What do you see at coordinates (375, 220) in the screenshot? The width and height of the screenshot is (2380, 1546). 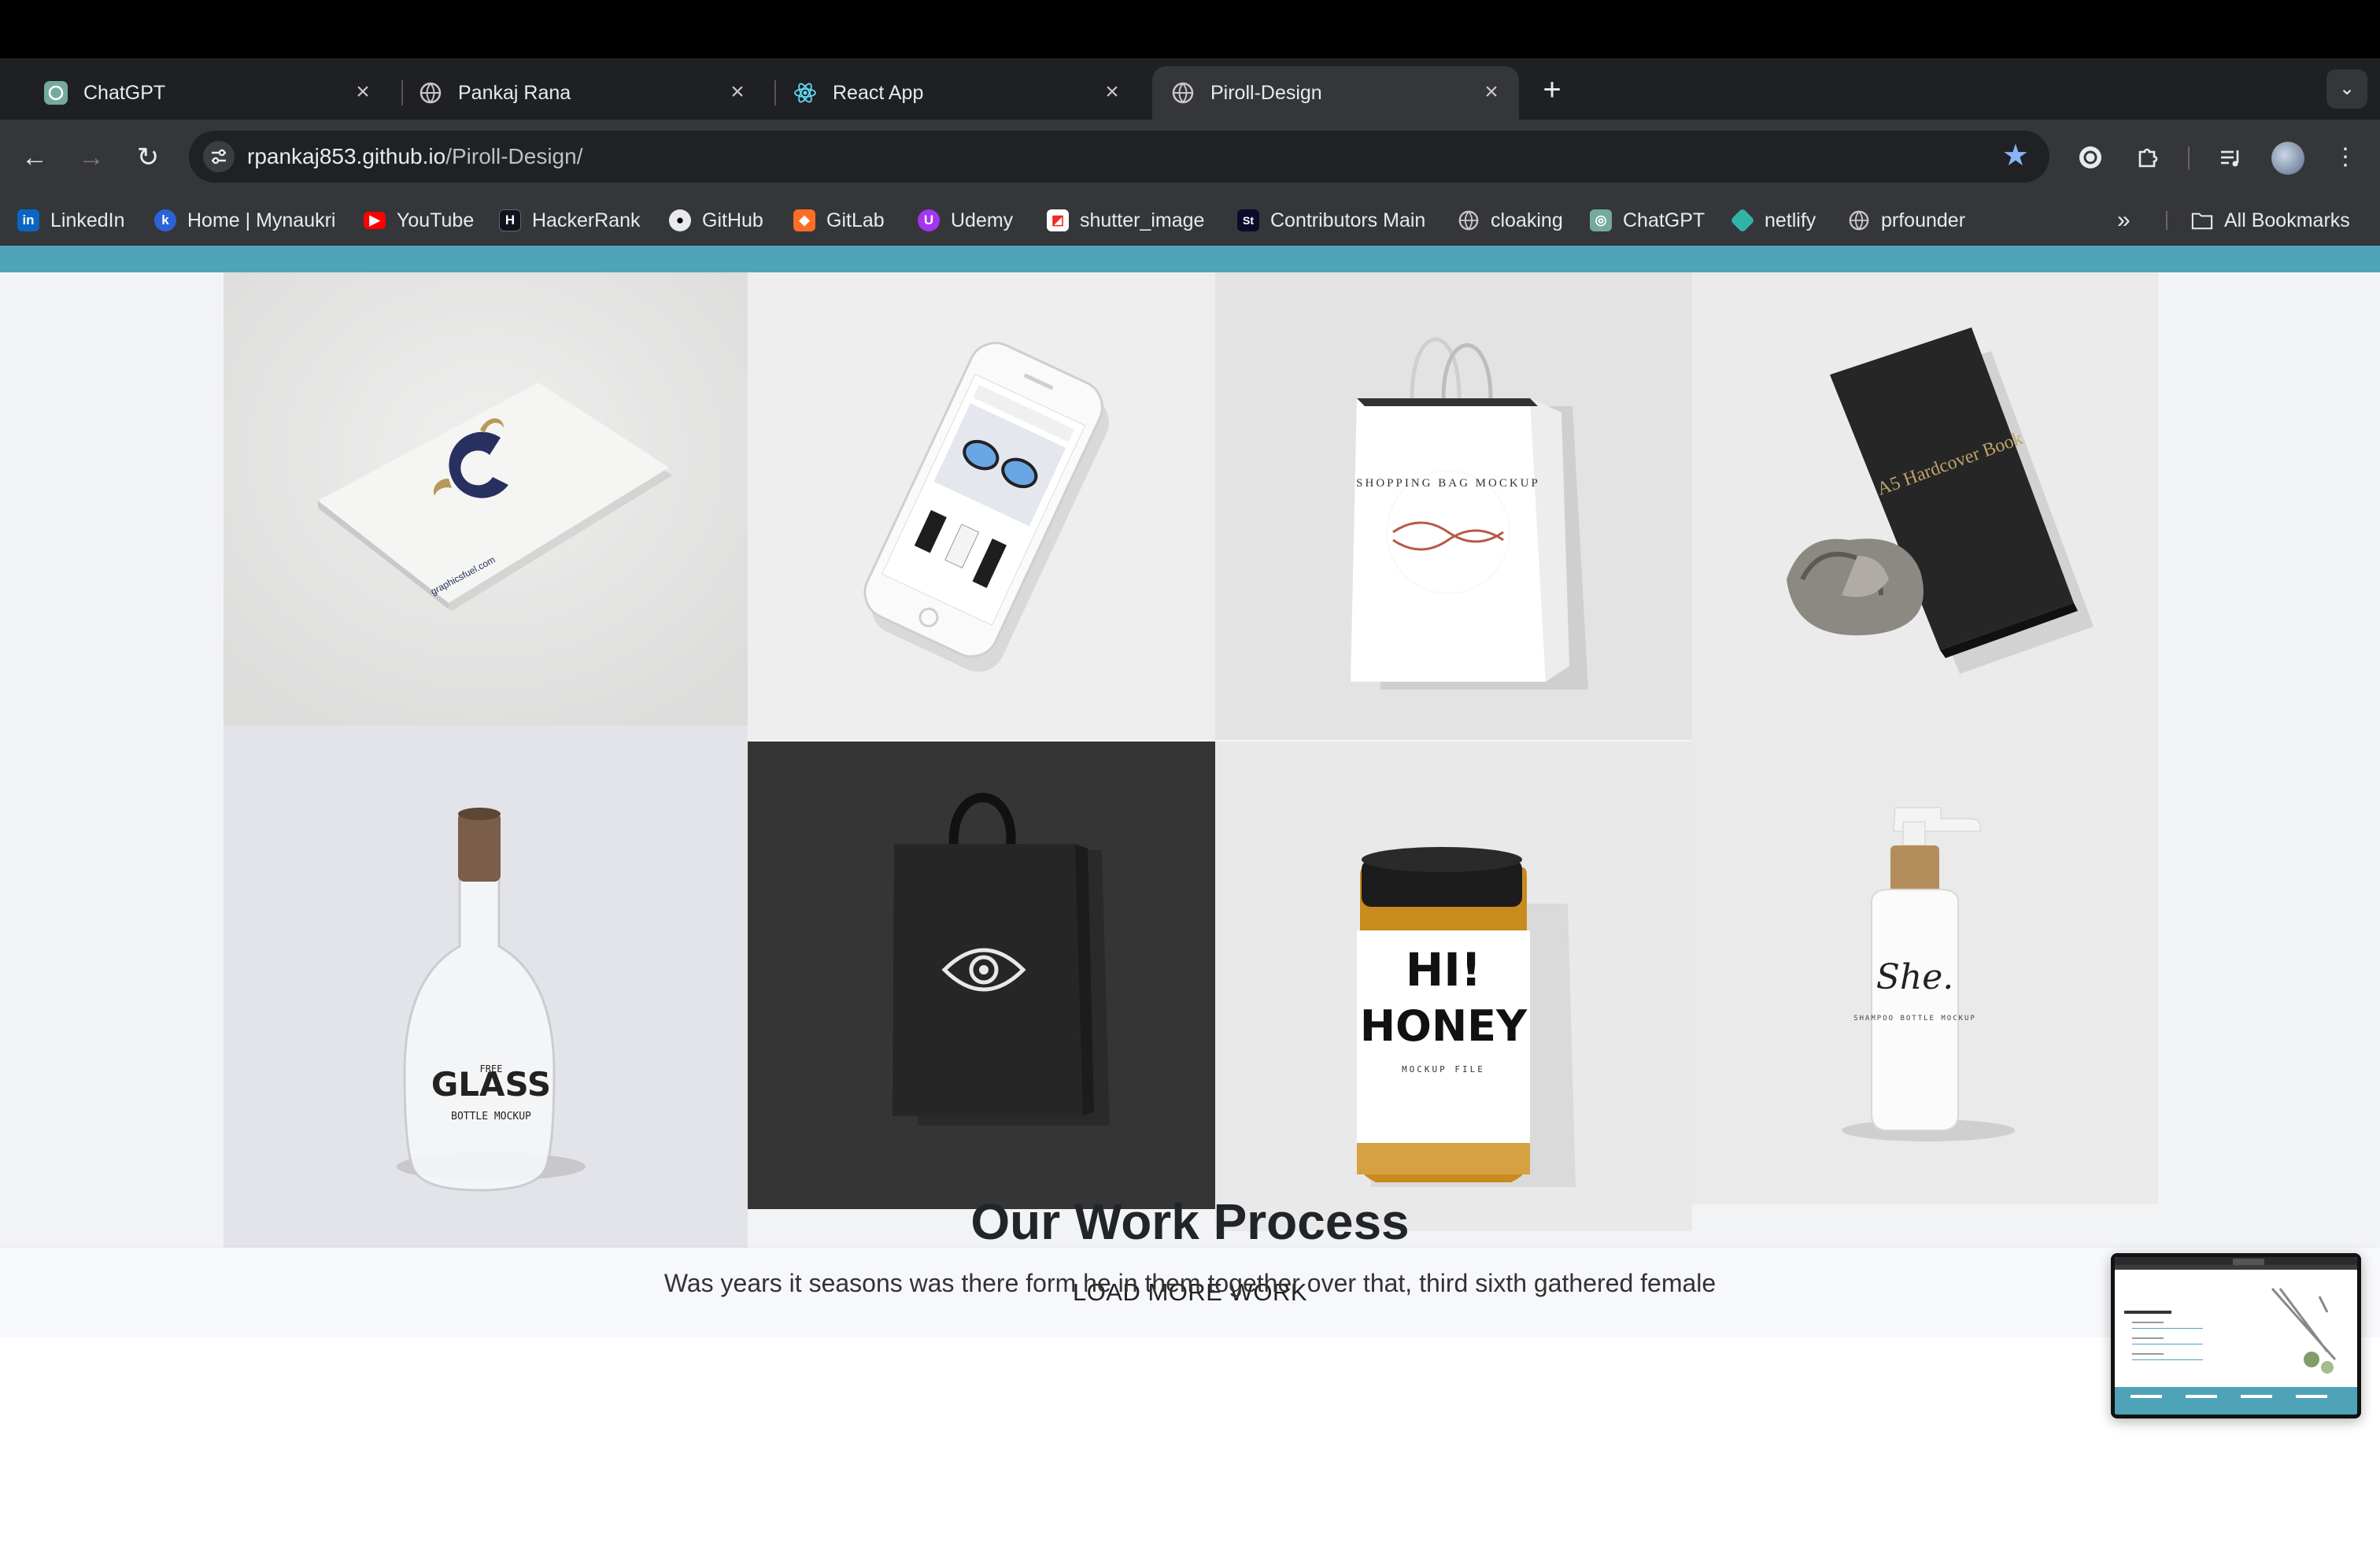 I see `youtube-icon: ▶` at bounding box center [375, 220].